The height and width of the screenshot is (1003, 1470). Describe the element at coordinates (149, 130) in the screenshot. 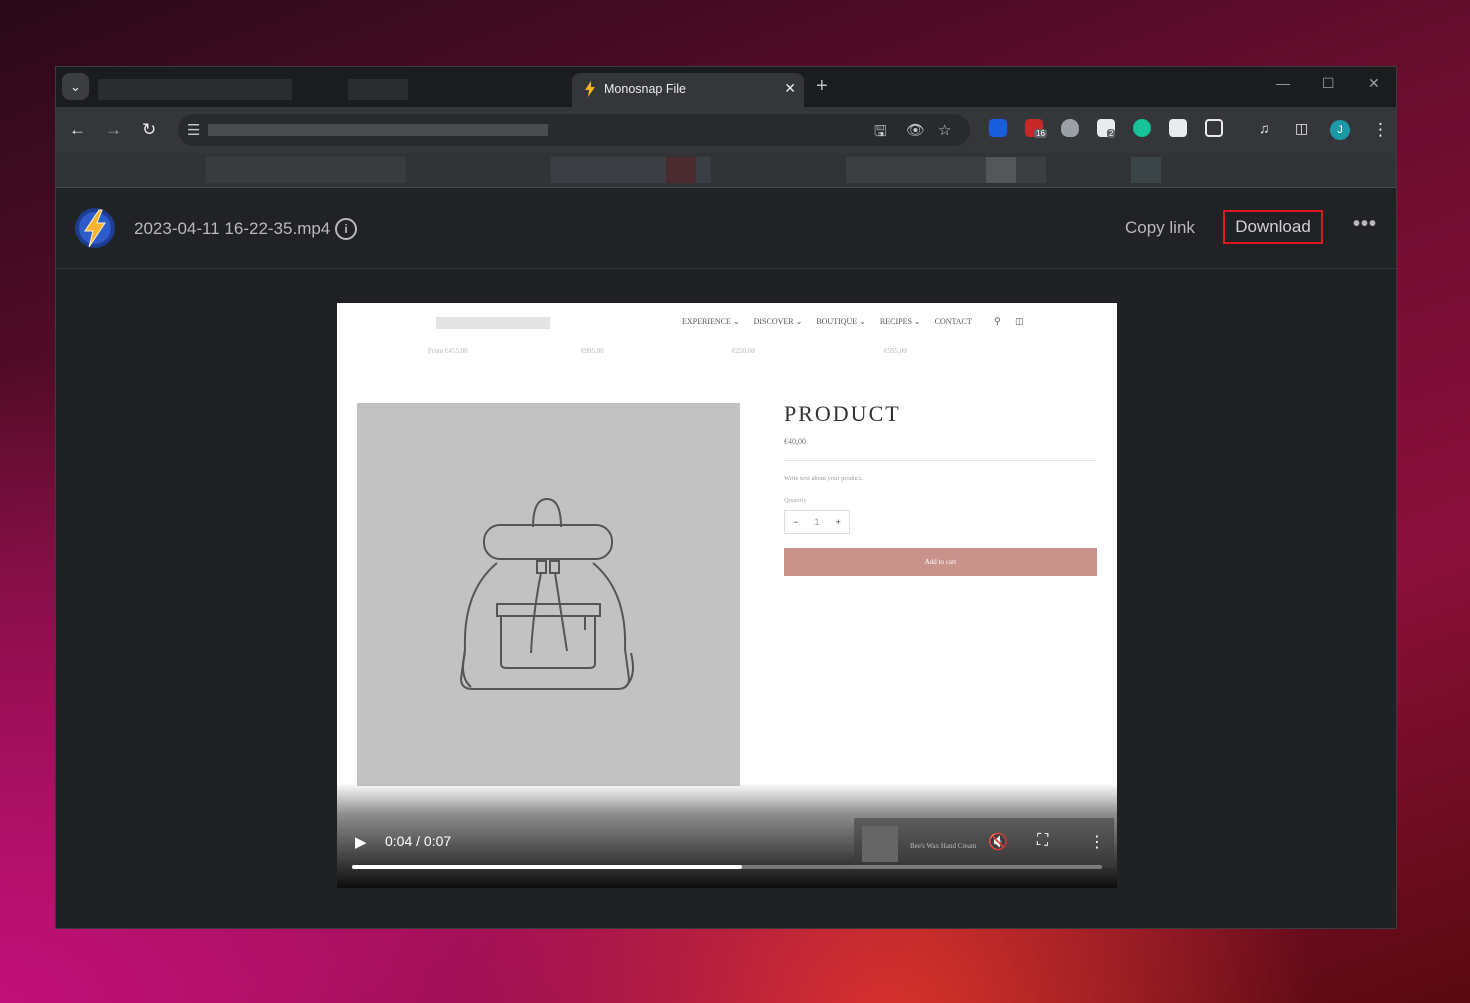

I see `reload-icon: ↻` at that location.